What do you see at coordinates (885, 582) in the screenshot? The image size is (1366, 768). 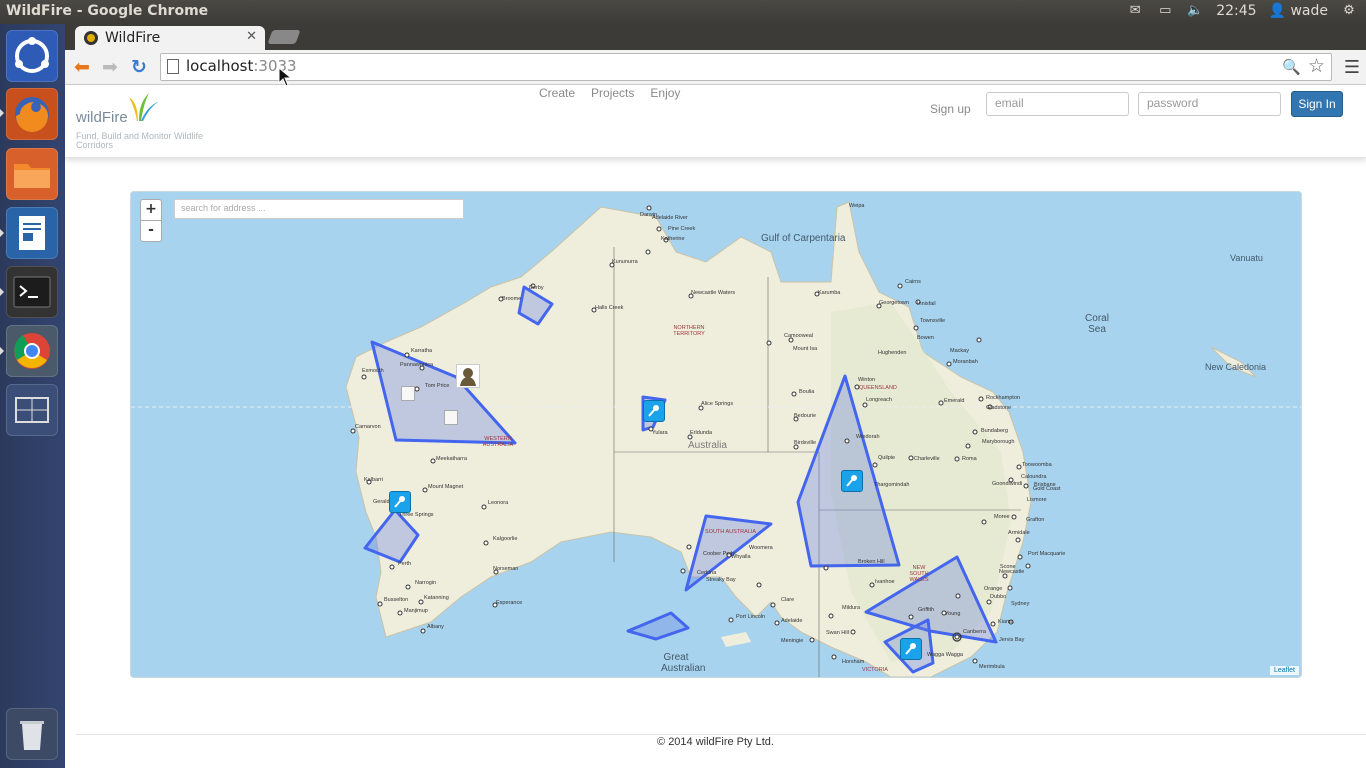 I see `city-label: Ivanhoe` at bounding box center [885, 582].